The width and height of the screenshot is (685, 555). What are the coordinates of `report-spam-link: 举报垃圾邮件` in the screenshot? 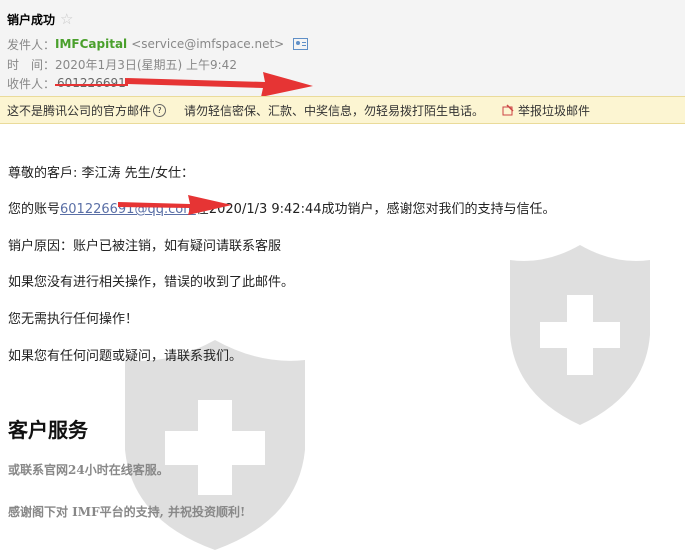 It's located at (546, 110).